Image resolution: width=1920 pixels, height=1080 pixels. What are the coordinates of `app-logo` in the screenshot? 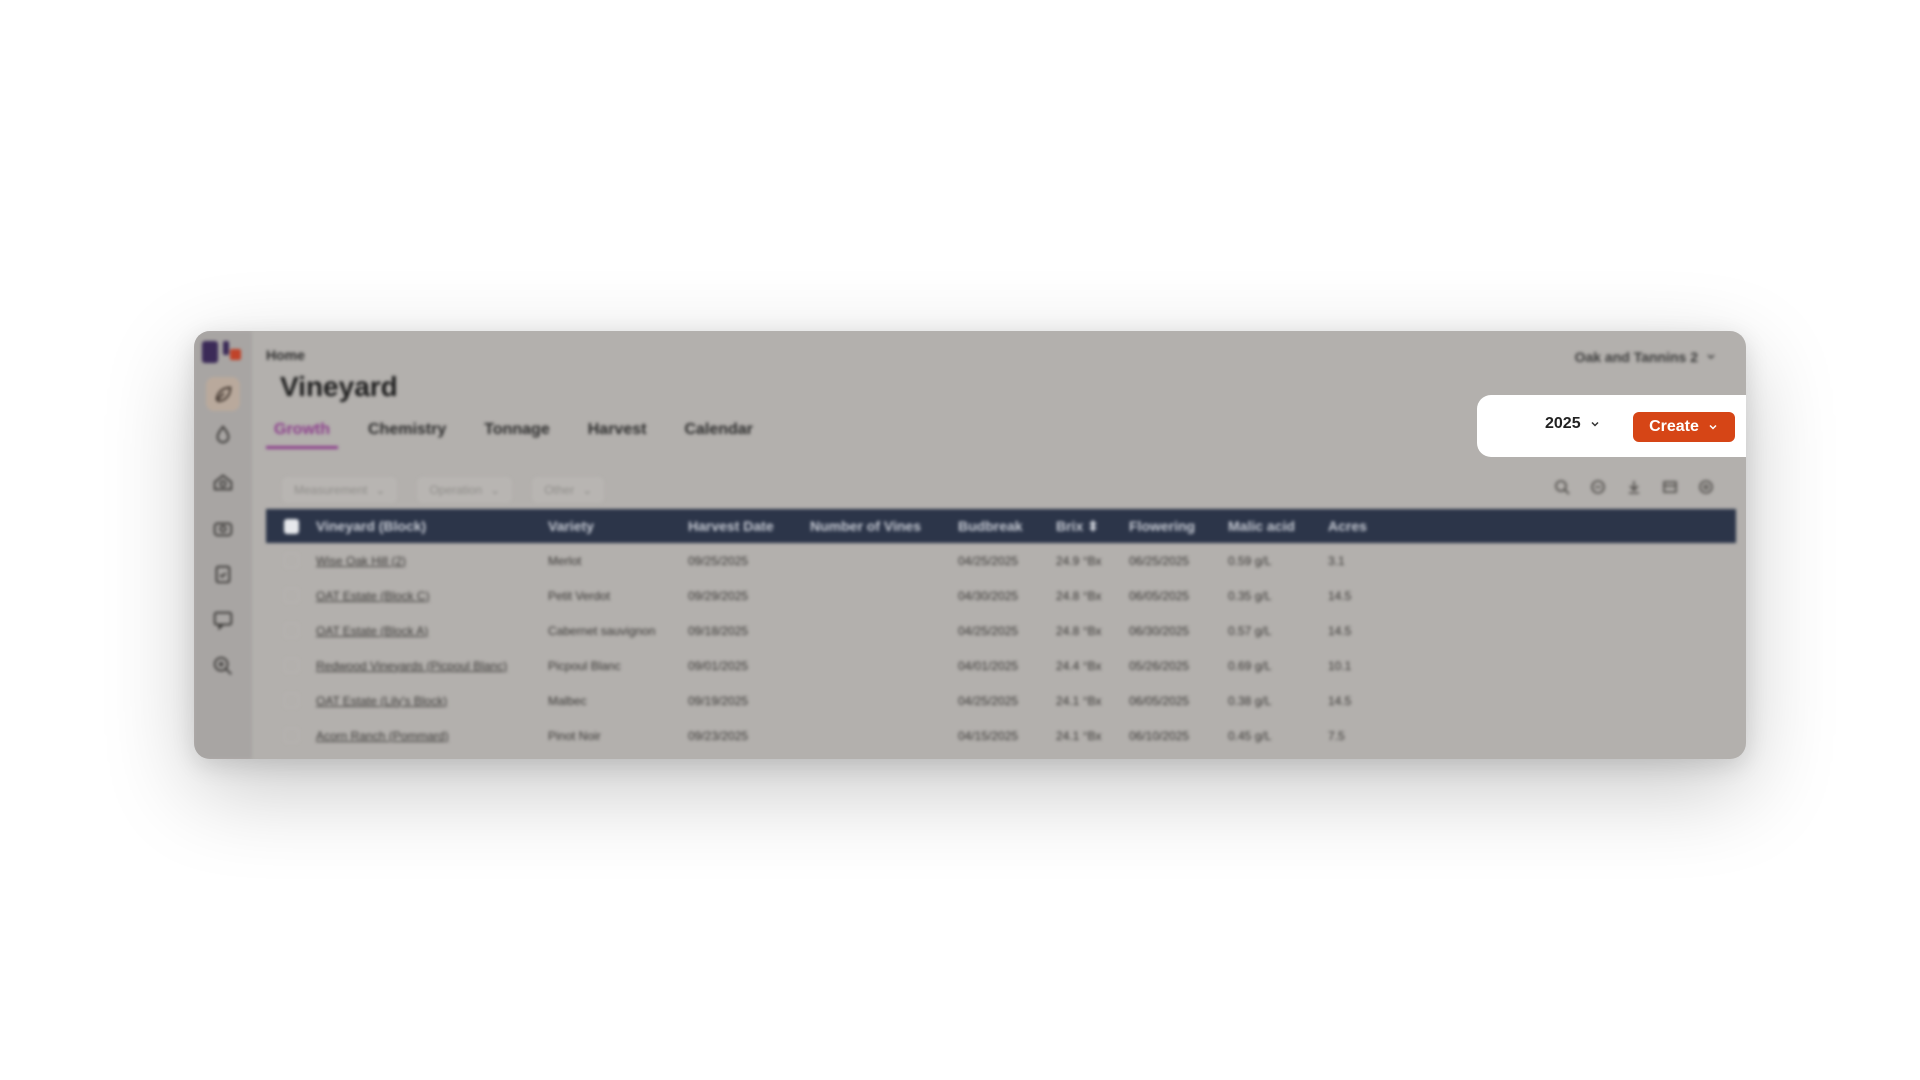 It's located at (224, 354).